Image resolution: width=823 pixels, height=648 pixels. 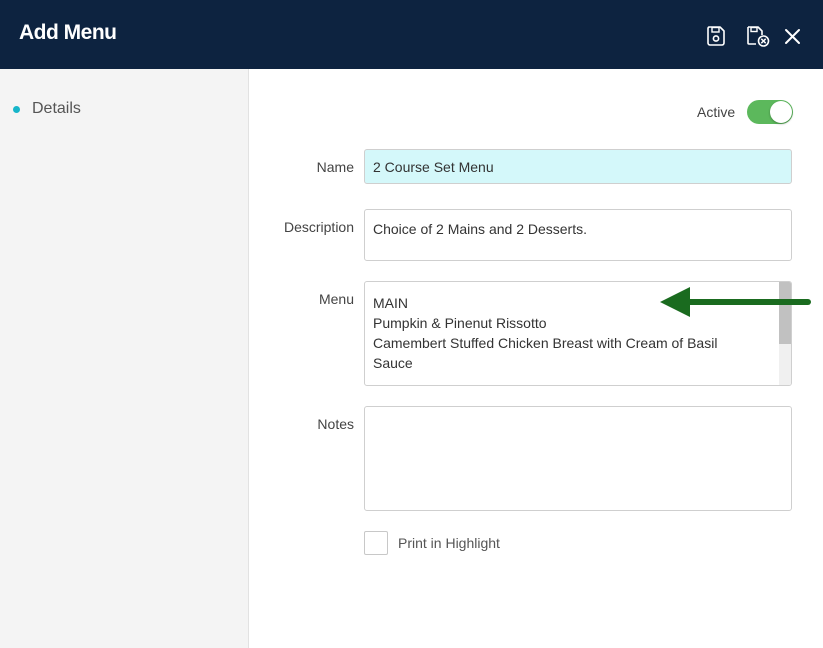 What do you see at coordinates (335, 424) in the screenshot?
I see `notes-label: Notes` at bounding box center [335, 424].